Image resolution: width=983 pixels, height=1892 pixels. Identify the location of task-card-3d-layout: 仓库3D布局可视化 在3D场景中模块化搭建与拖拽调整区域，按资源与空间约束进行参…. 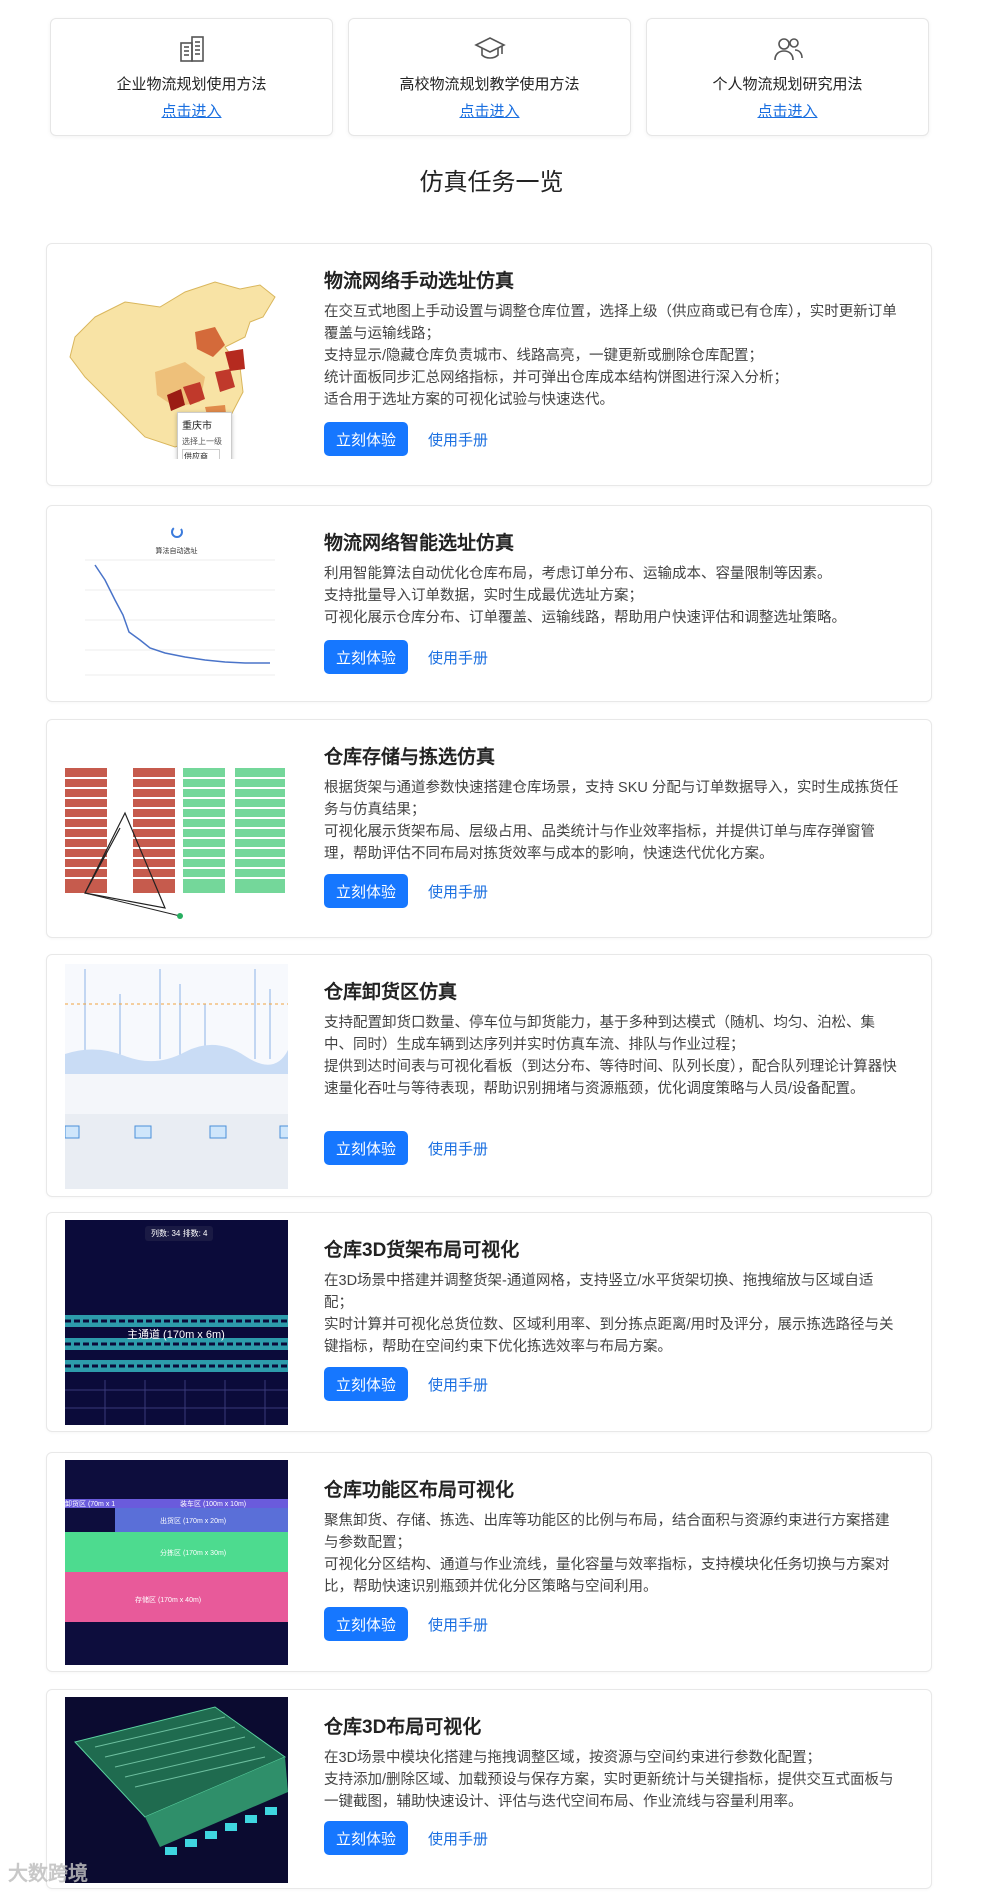
(489, 1789).